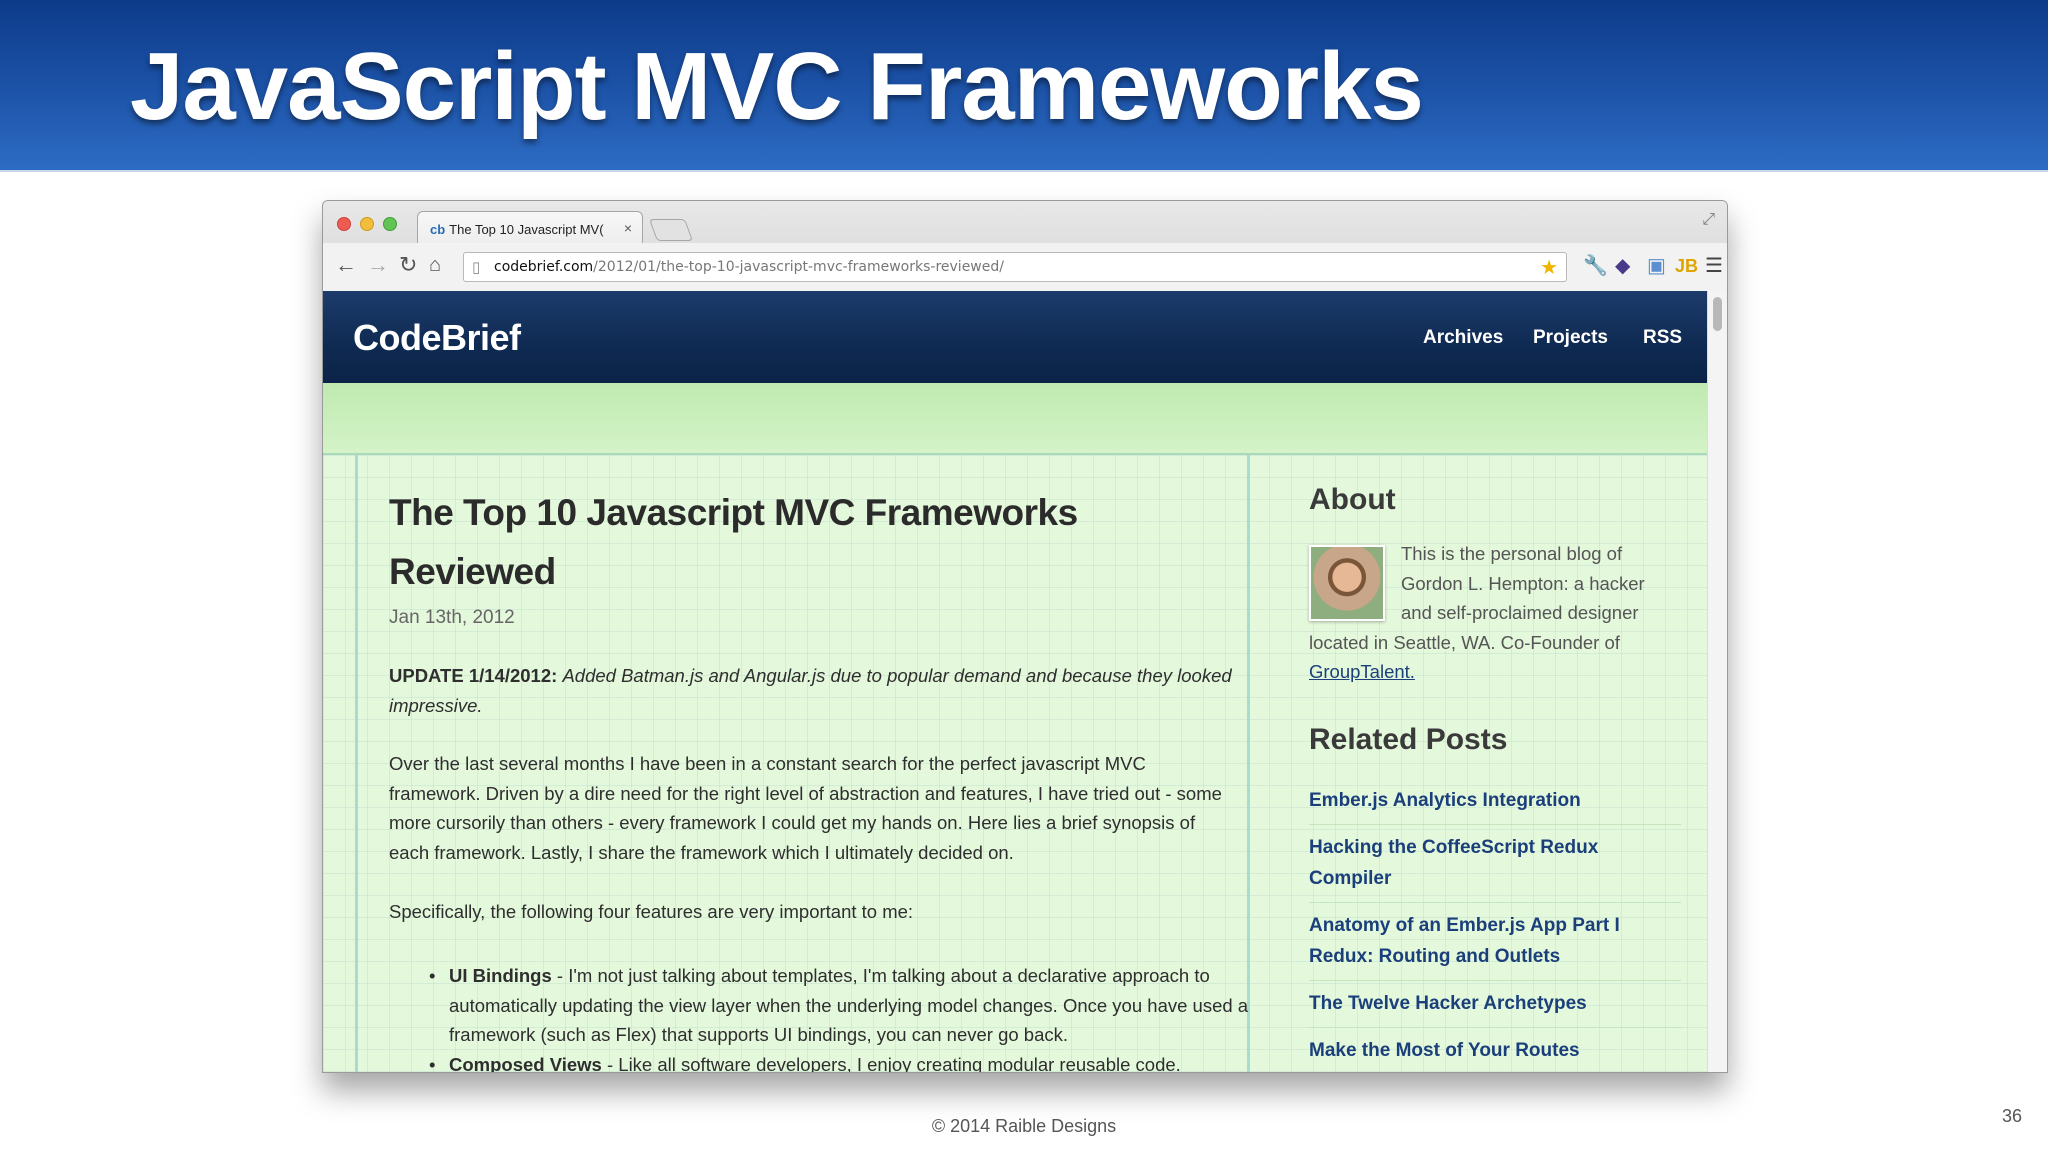 This screenshot has width=2048, height=1152. I want to click on menu-icon: ☰, so click(1714, 266).